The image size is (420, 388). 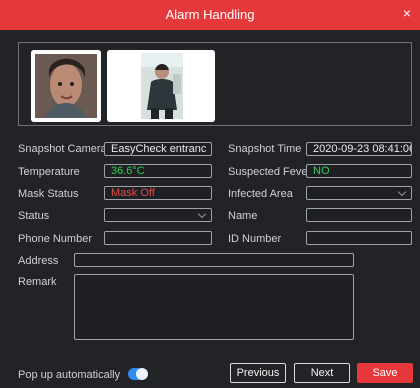 What do you see at coordinates (407, 13) in the screenshot?
I see `close-icon: ×` at bounding box center [407, 13].